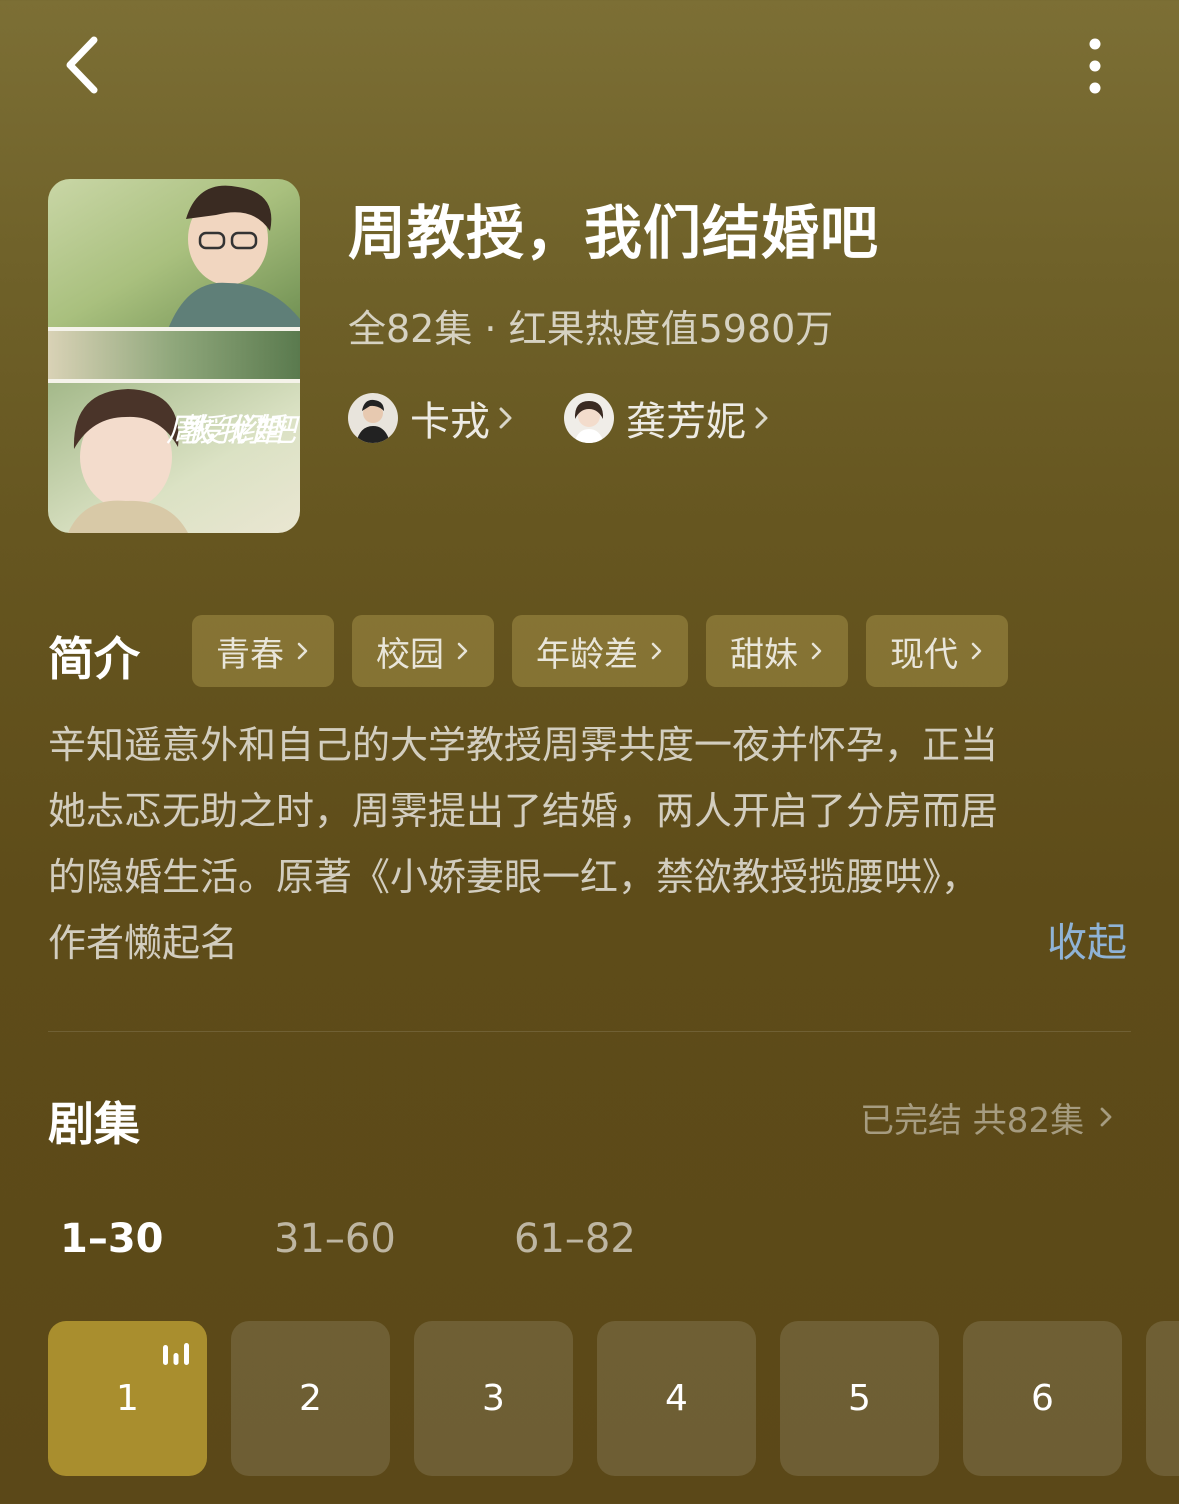  What do you see at coordinates (589, 65) in the screenshot?
I see `top-bar` at bounding box center [589, 65].